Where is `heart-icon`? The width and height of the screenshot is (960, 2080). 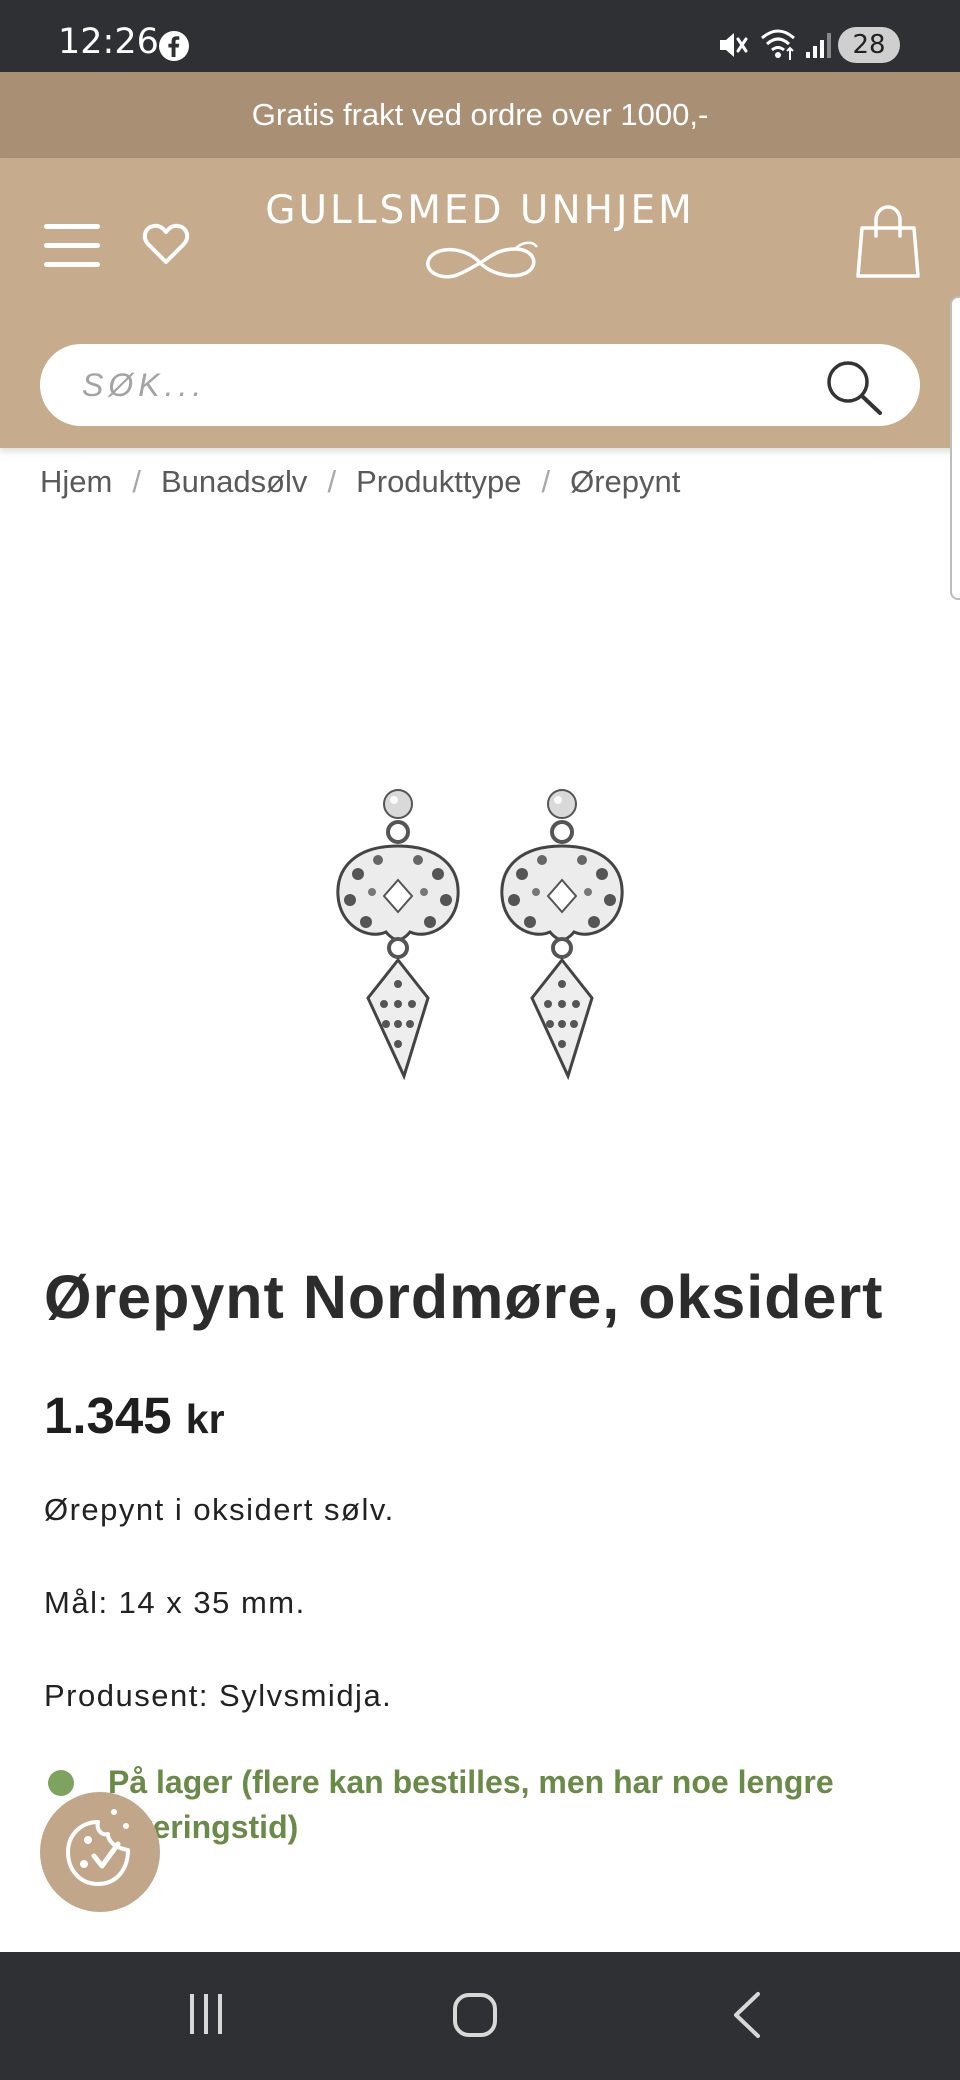
heart-icon is located at coordinates (166, 244).